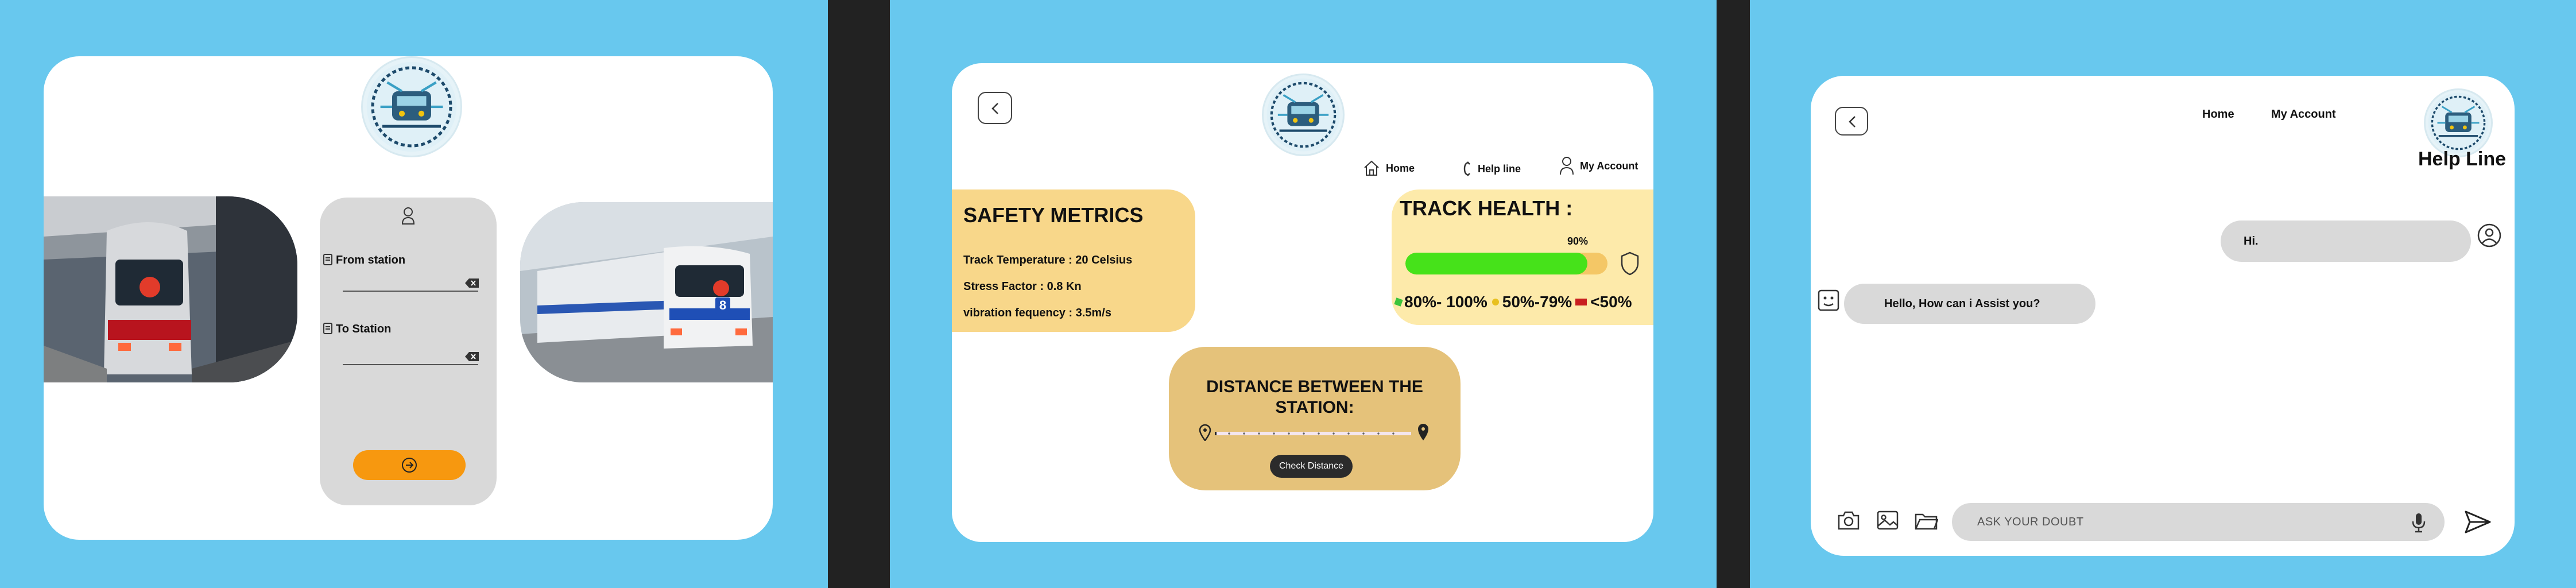 The image size is (2576, 588). I want to click on route-form-card: From station To Station, so click(408, 351).